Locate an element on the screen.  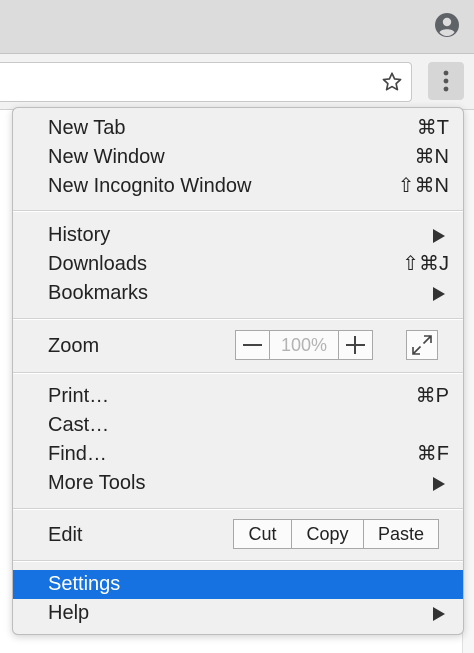
account-circle-icon is located at coordinates (447, 25).